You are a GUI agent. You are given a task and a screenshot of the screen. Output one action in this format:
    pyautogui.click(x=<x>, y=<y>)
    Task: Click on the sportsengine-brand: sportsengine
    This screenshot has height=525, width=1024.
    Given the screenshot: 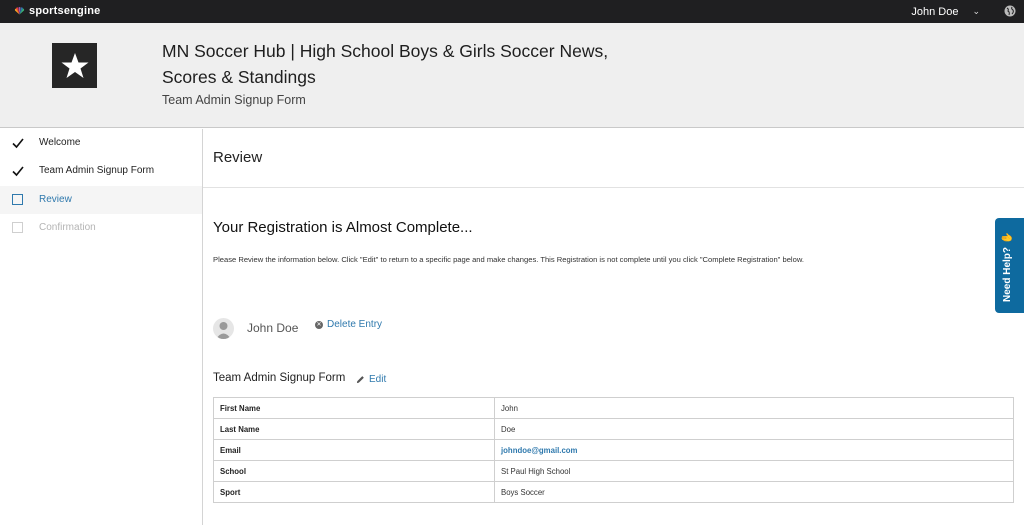 What is the action you would take?
    pyautogui.click(x=57, y=11)
    